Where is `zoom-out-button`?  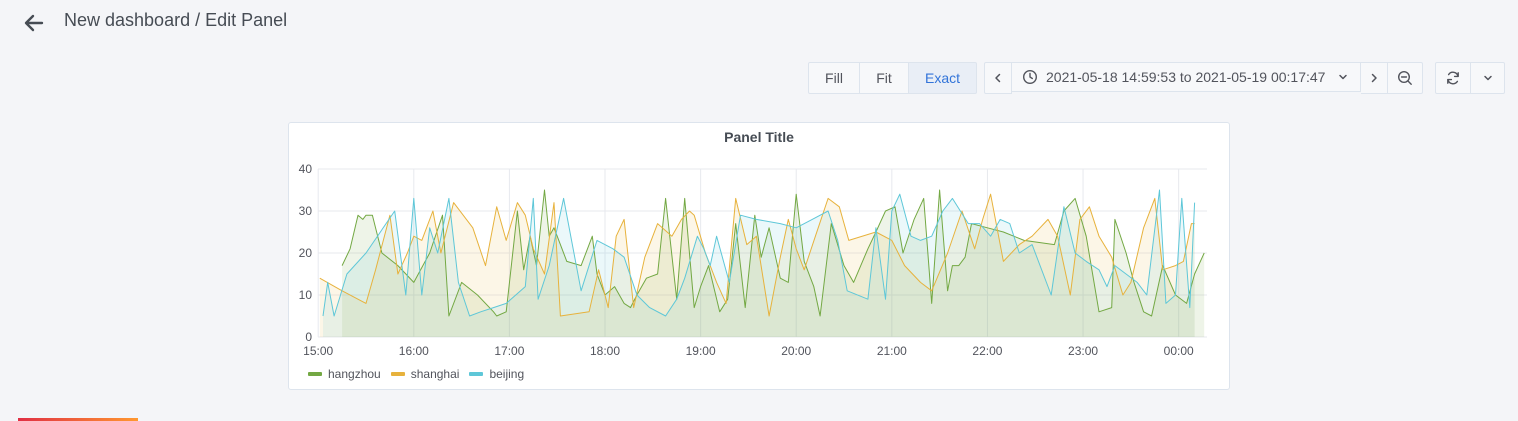 zoom-out-button is located at coordinates (1405, 78).